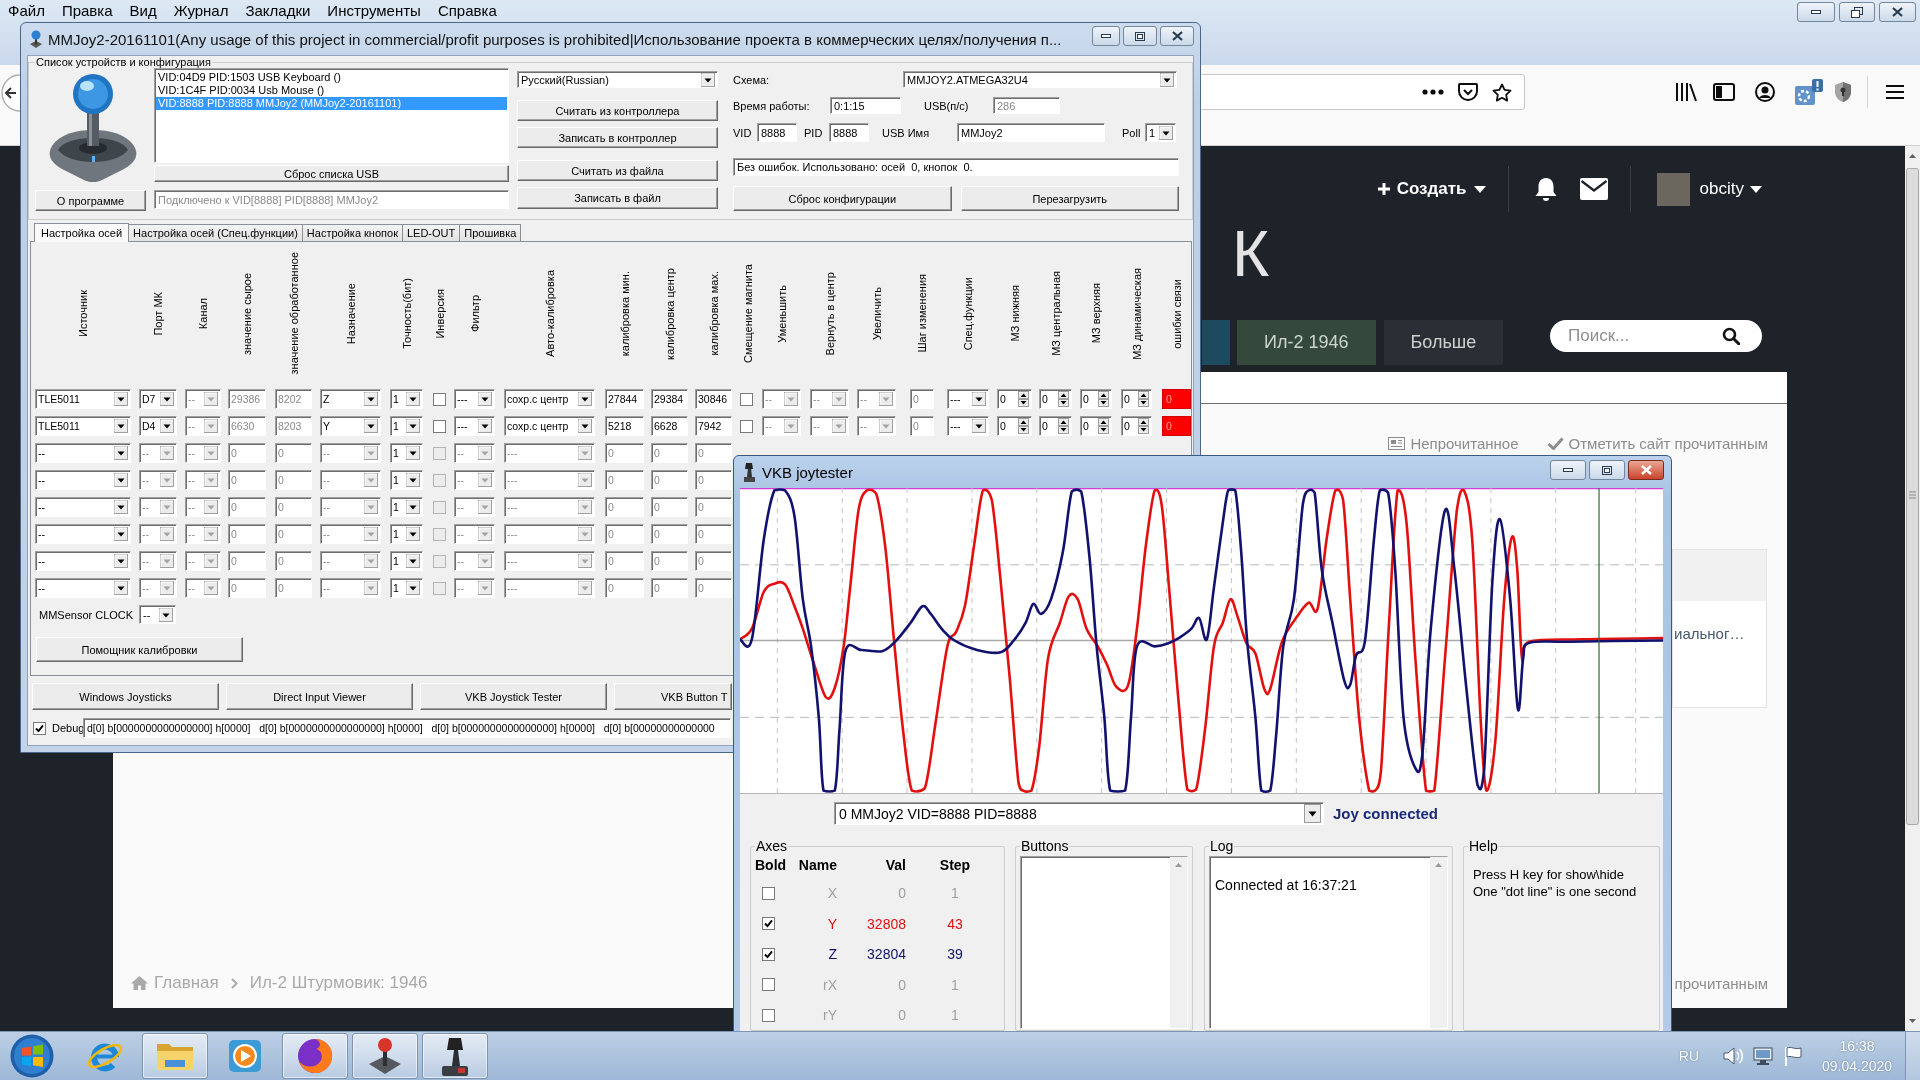 The image size is (1920, 1080). I want to click on log-list: Connected at 16:37:21, so click(1328, 942).